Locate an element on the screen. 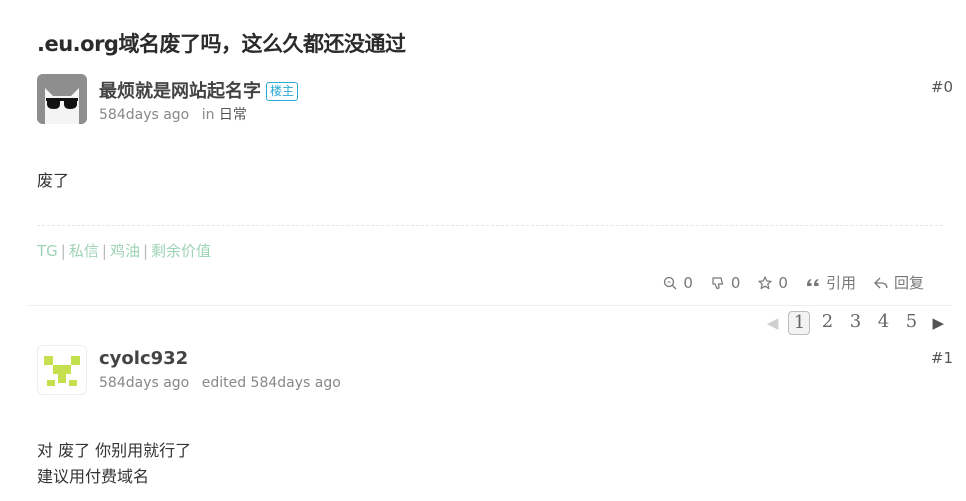 This screenshot has width=966, height=501. cat-sunglasses-avatar-icon is located at coordinates (62, 99).